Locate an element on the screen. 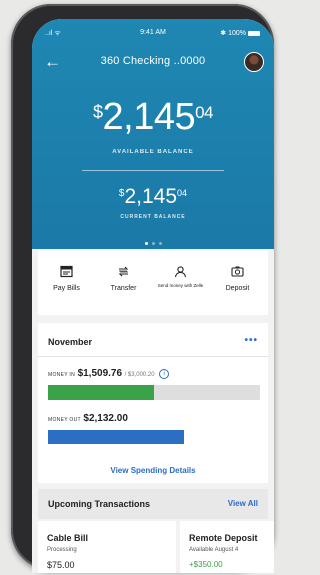  account-title: 360 Checking ..0000 is located at coordinates (153, 61).